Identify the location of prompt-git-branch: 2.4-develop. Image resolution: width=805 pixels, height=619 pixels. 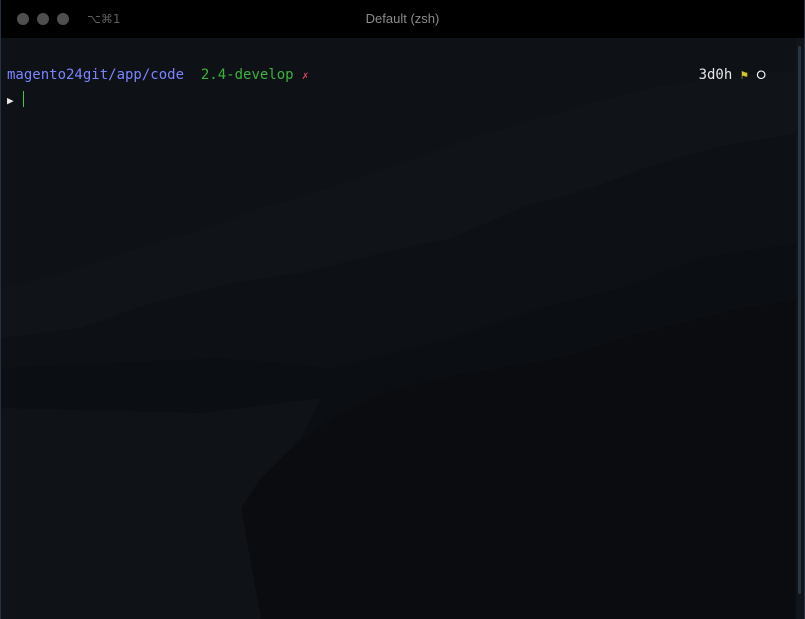
(247, 75).